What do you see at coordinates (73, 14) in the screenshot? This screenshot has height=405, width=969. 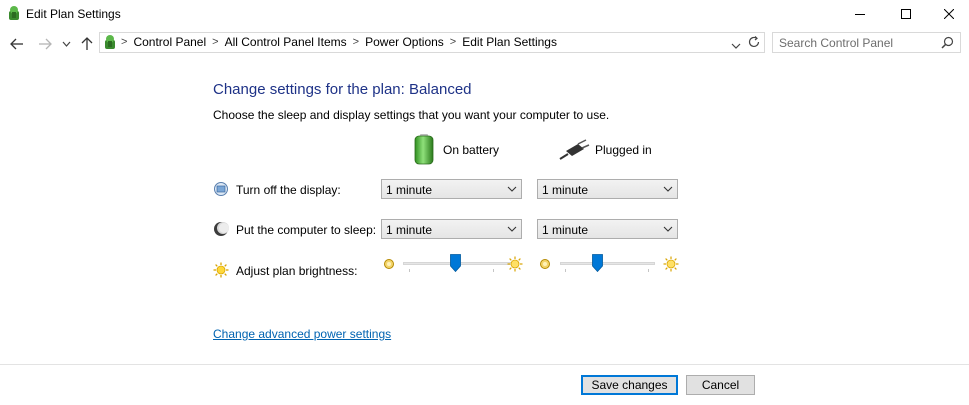 I see `window-title: Edit Plan Settings` at bounding box center [73, 14].